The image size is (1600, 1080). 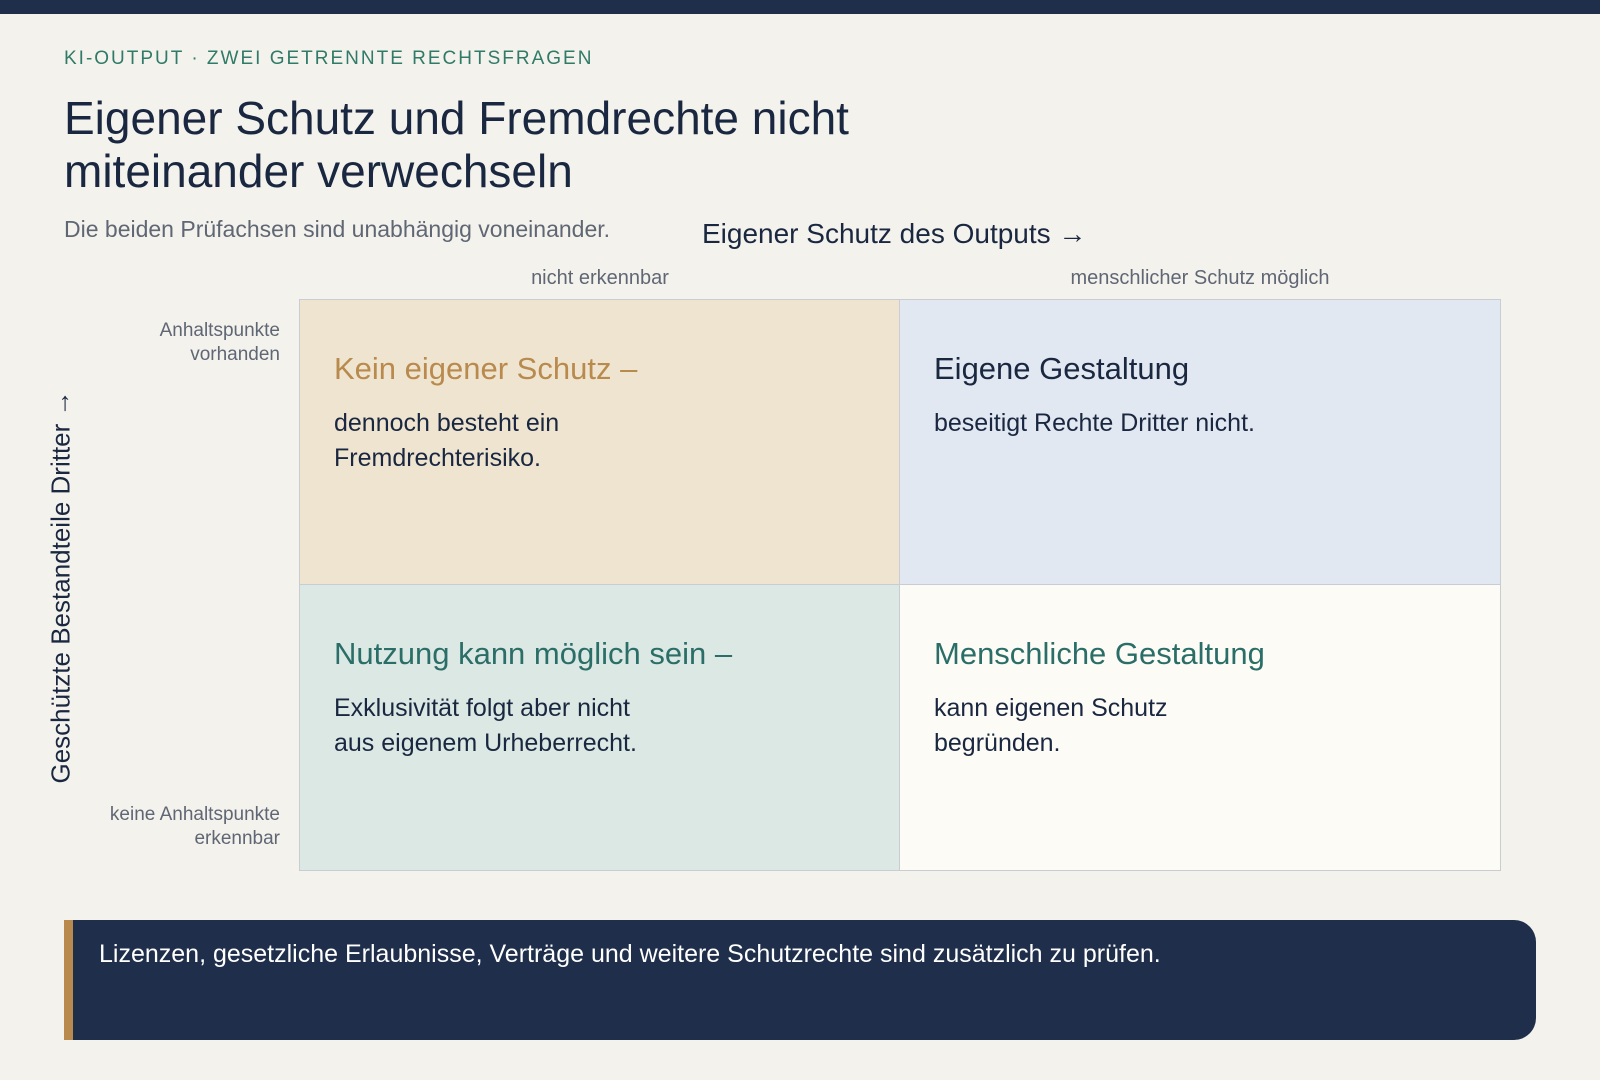 What do you see at coordinates (1062, 368) in the screenshot?
I see `quadrant-heading: Eigene Gestaltung` at bounding box center [1062, 368].